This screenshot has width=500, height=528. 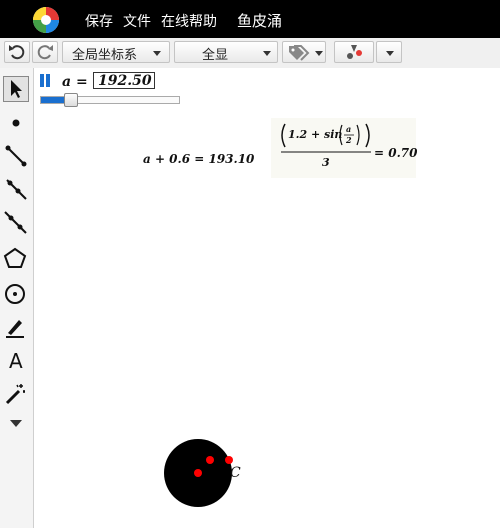 I want to click on menu-file: 文件, so click(x=137, y=21).